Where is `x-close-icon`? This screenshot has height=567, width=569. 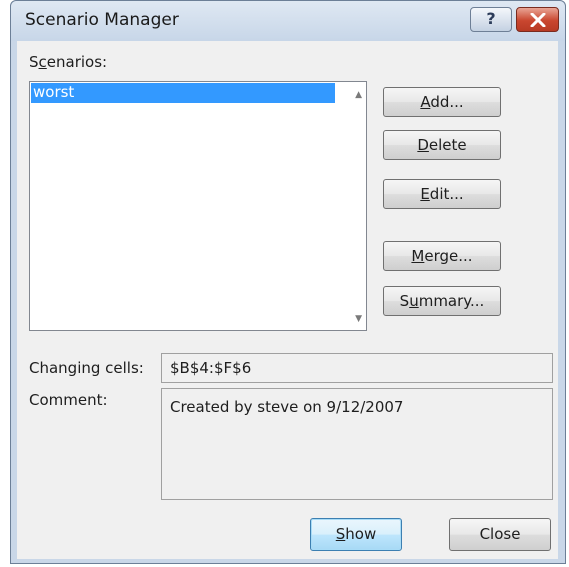
x-close-icon is located at coordinates (538, 20).